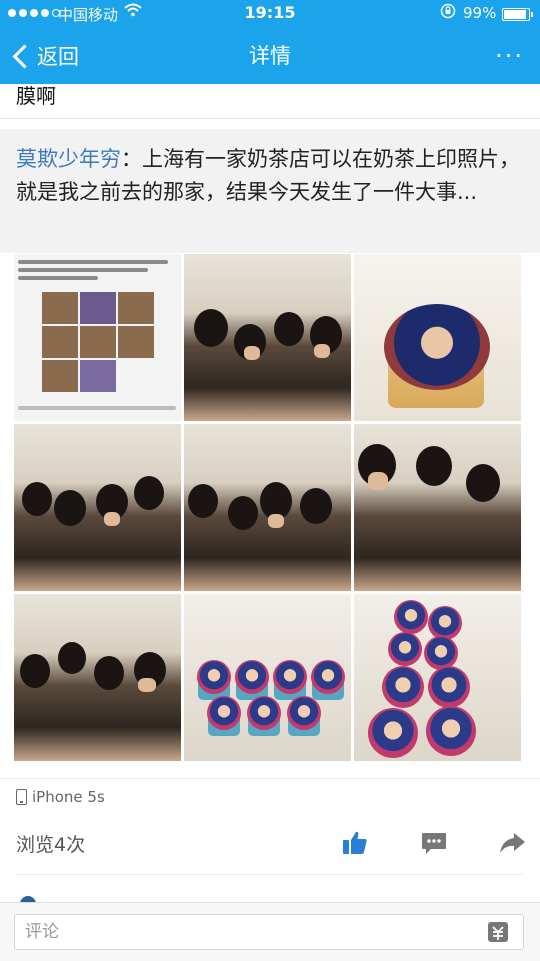 The width and height of the screenshot is (540, 961). I want to click on share-button, so click(512, 843).